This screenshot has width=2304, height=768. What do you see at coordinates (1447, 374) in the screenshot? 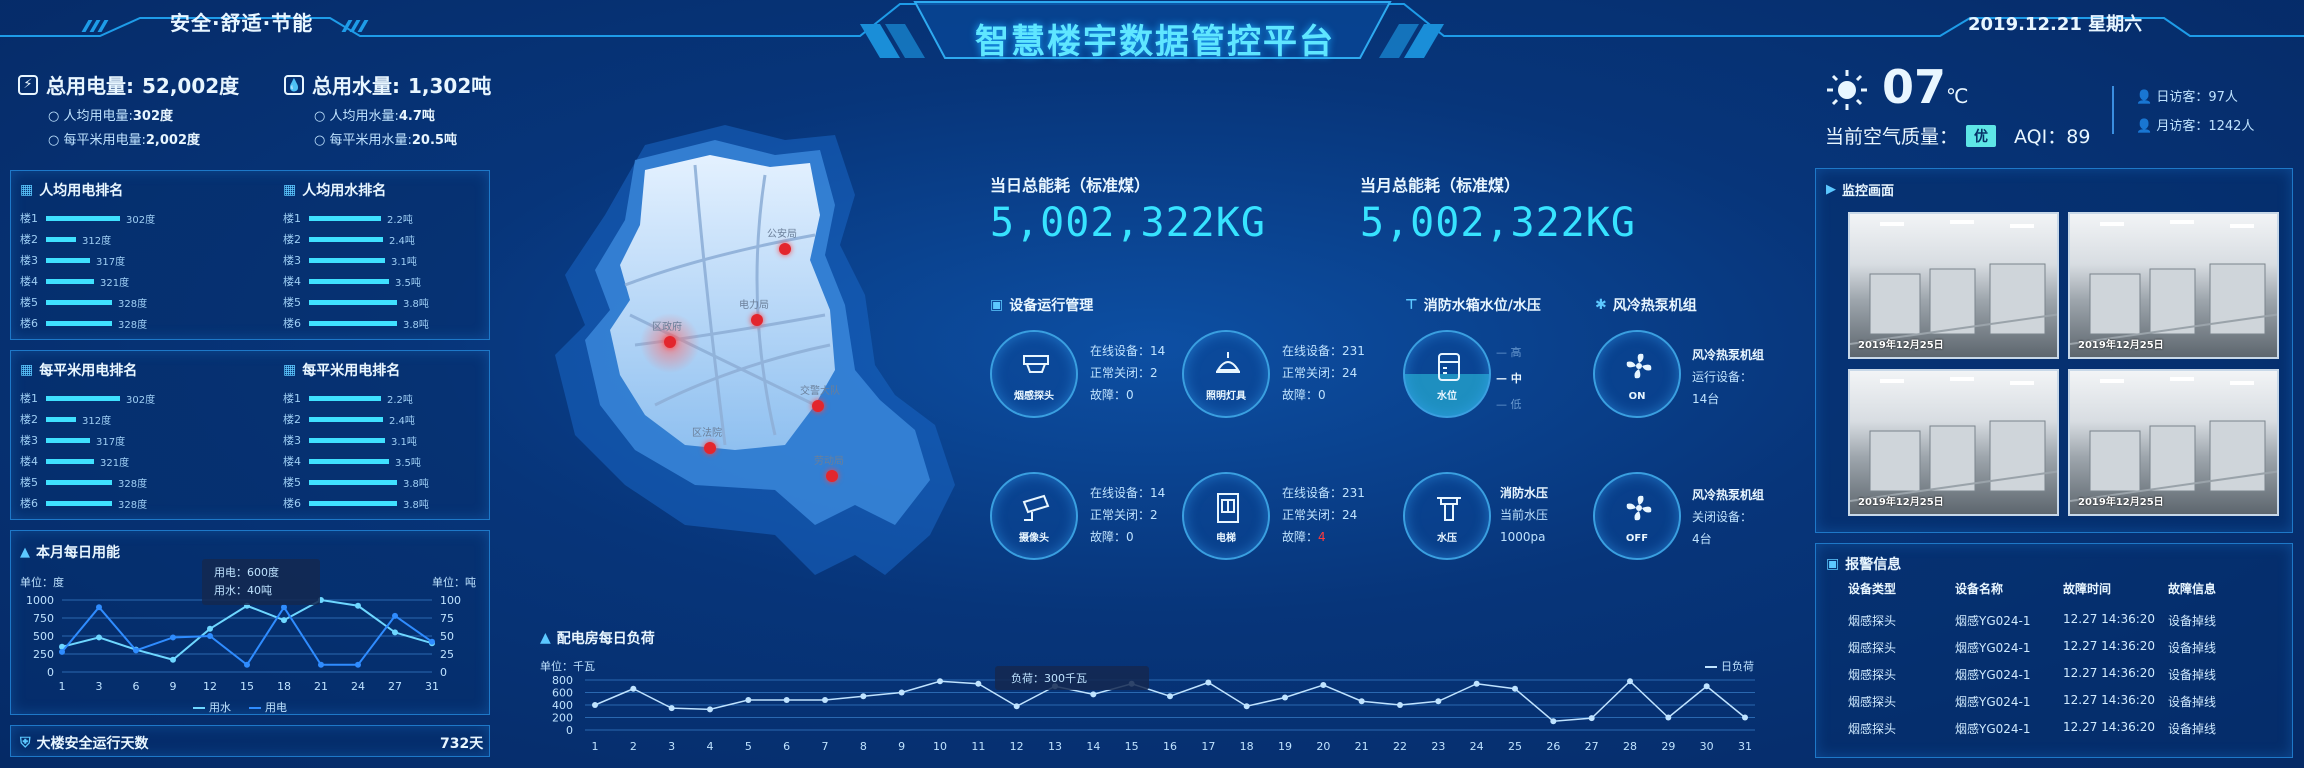
I see `water-level-gauge: 水位` at bounding box center [1447, 374].